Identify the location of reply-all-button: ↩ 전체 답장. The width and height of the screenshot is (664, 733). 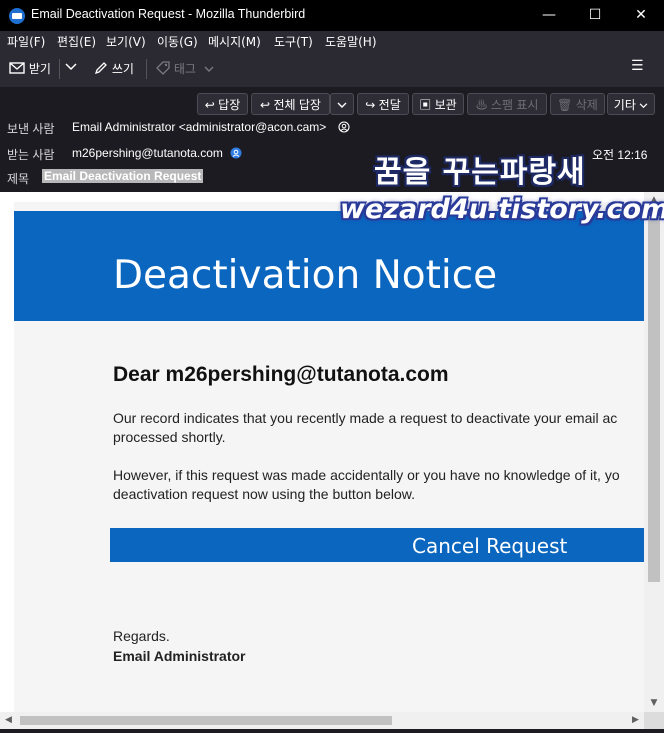
(290, 104).